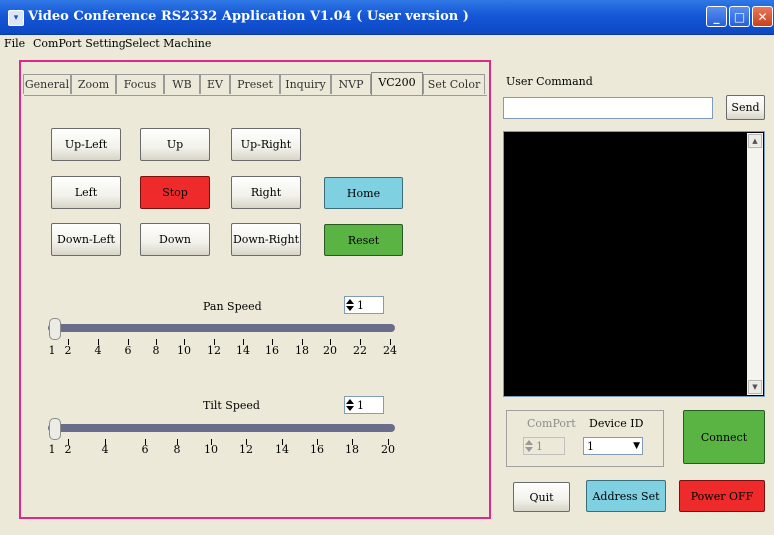  What do you see at coordinates (608, 108) in the screenshot?
I see `user-command-input` at bounding box center [608, 108].